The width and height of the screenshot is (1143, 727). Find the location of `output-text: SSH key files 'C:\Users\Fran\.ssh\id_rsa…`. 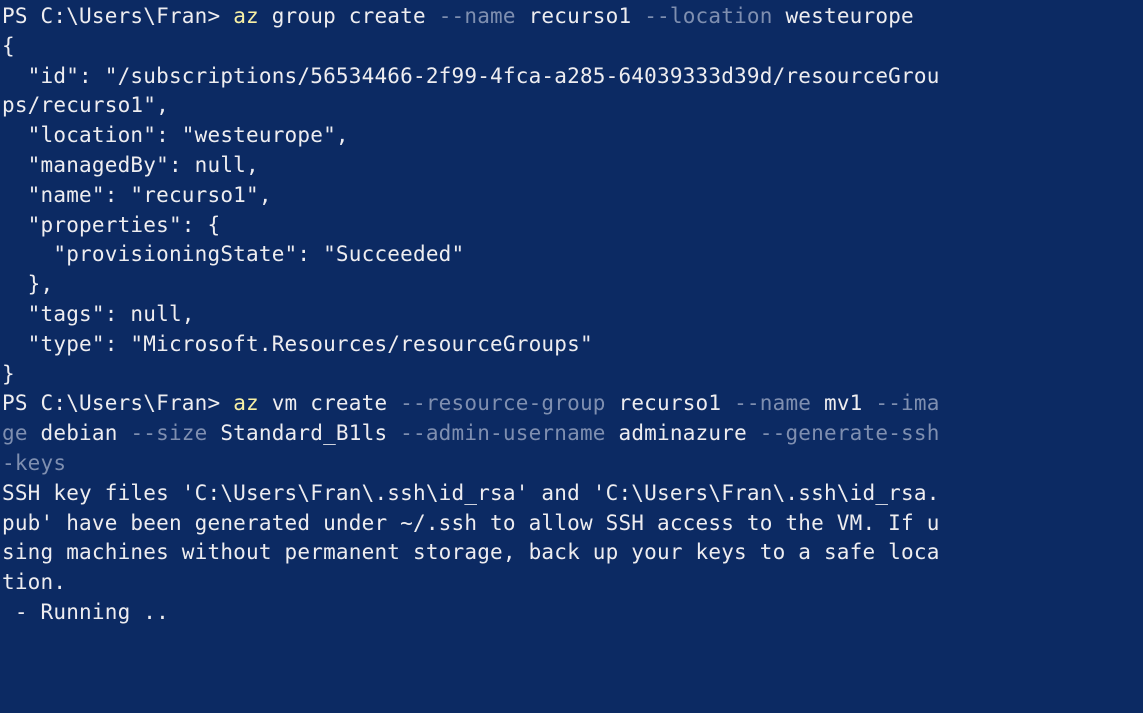

output-text: SSH key files 'C:\Users\Fran\.ssh\id_rsa… is located at coordinates (471, 492).